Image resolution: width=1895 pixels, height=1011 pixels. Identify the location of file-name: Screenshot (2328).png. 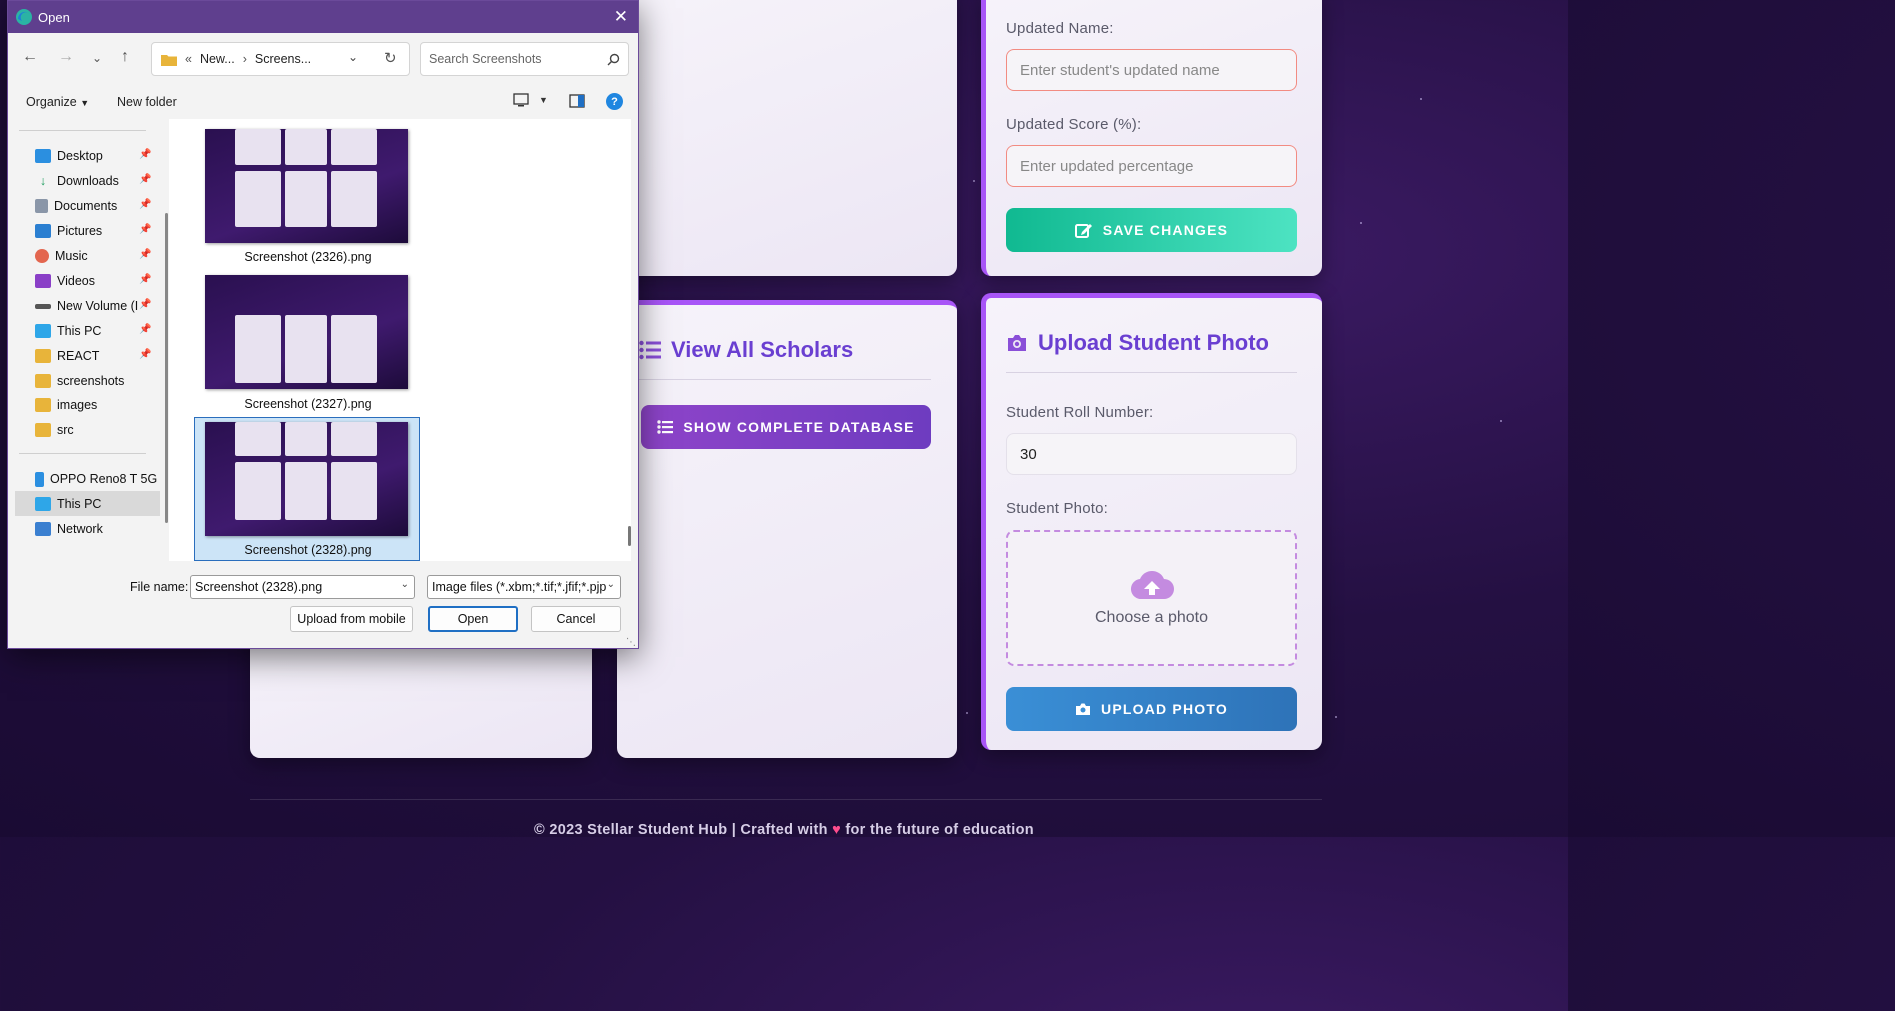
(308, 550).